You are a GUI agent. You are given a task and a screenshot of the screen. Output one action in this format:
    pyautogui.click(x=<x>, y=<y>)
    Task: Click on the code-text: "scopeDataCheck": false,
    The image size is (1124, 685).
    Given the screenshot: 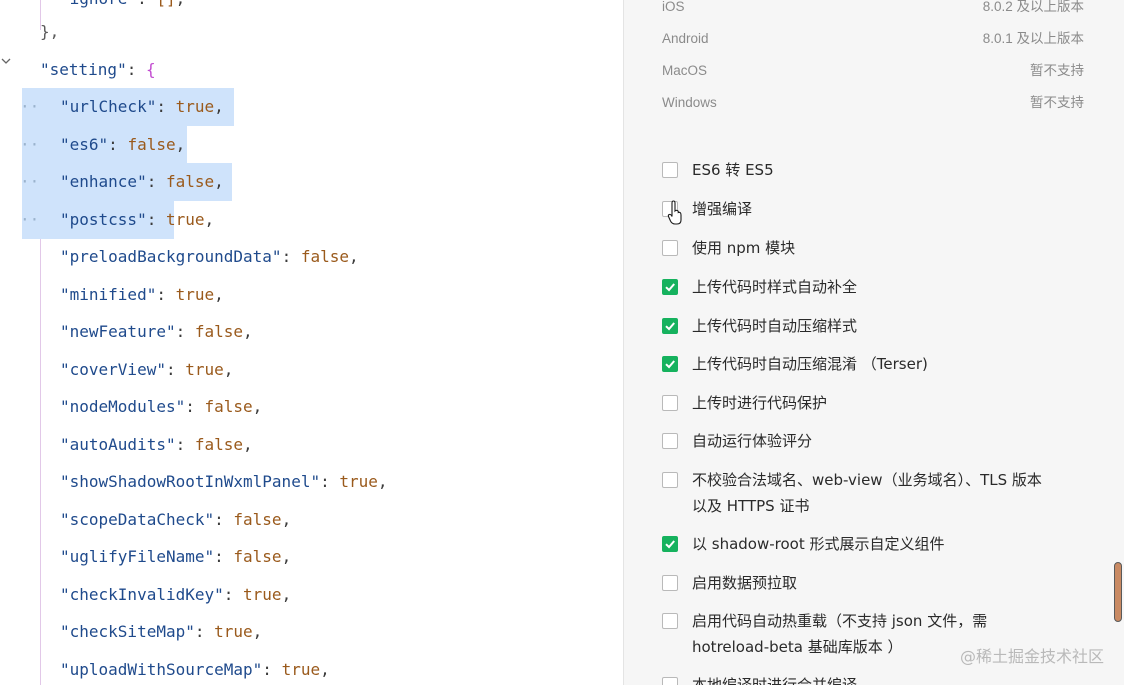 What is the action you would take?
    pyautogui.click(x=175, y=520)
    